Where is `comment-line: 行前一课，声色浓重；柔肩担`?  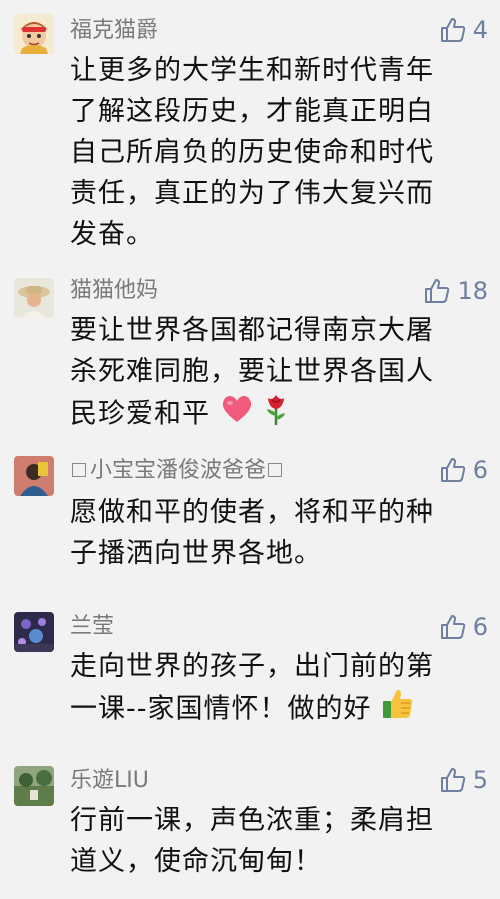 comment-line: 行前一课，声色浓重；柔肩担 is located at coordinates (252, 820).